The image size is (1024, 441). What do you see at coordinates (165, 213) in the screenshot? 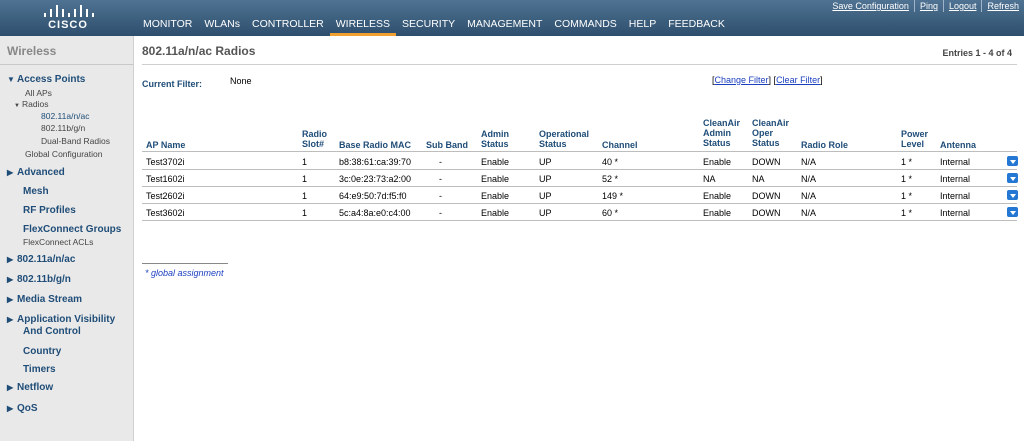
I see `cell-ap-name: Test3602i` at bounding box center [165, 213].